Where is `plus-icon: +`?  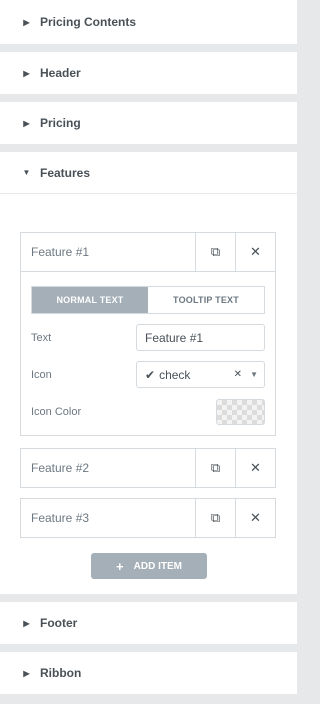
plus-icon: + is located at coordinates (120, 566).